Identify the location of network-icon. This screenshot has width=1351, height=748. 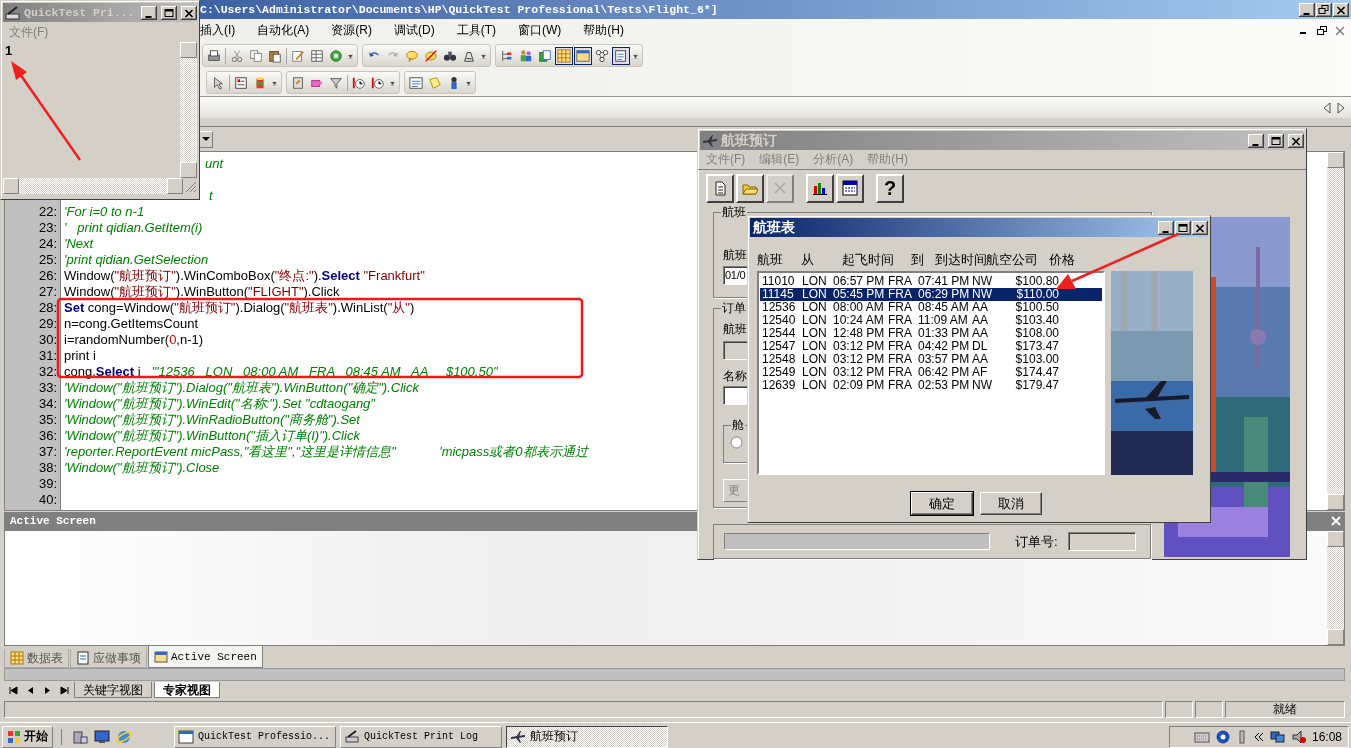
(1277, 736).